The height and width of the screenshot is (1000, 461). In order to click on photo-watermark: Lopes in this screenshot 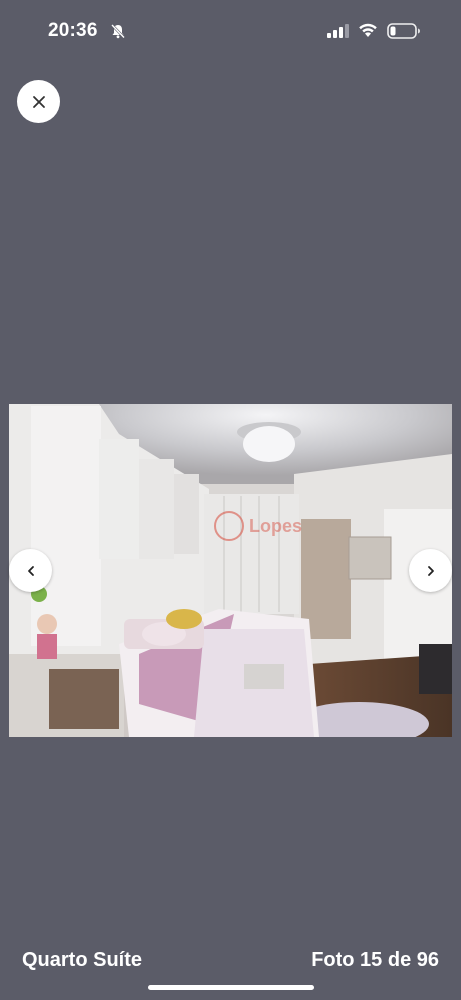, I will do `click(275, 526)`.